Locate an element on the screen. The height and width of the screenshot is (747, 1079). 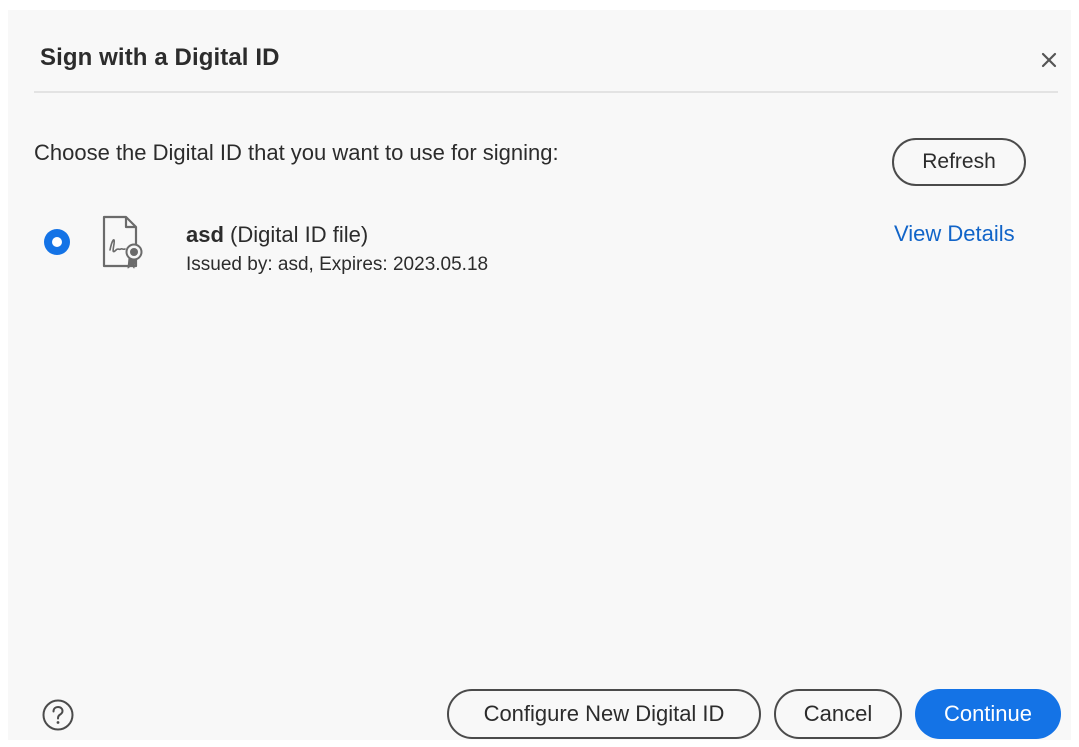
close-icon is located at coordinates (1049, 60).